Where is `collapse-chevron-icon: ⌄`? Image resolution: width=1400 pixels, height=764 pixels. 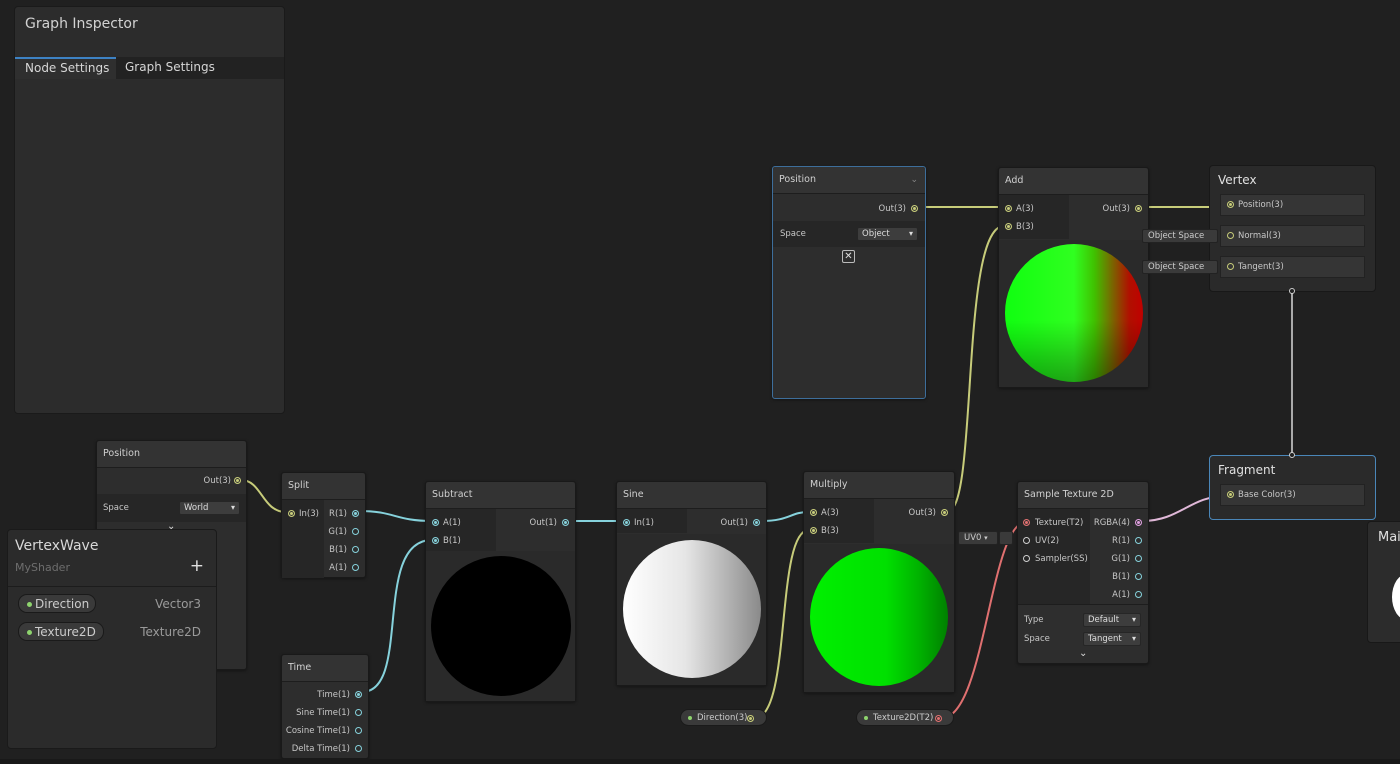 collapse-chevron-icon: ⌄ is located at coordinates (1083, 653).